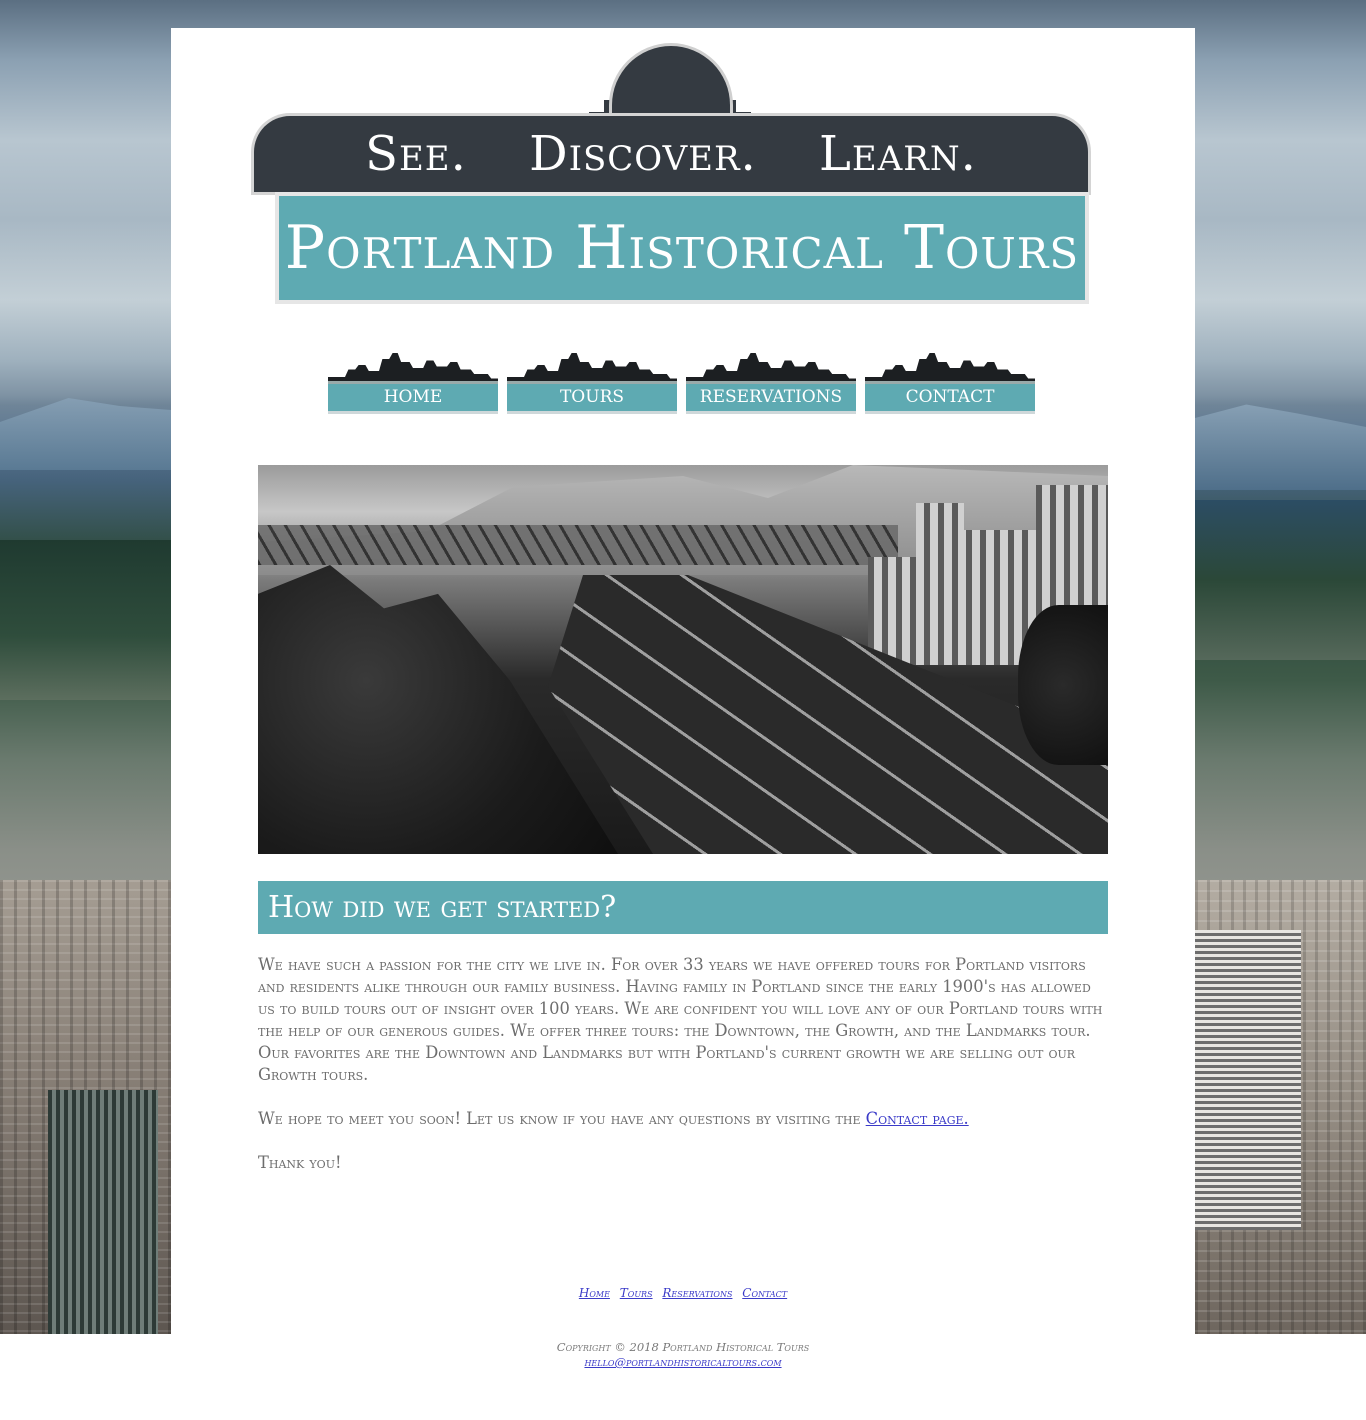 Image resolution: width=1366 pixels, height=1420 pixels. I want to click on tagline-discover: Discover., so click(643, 154).